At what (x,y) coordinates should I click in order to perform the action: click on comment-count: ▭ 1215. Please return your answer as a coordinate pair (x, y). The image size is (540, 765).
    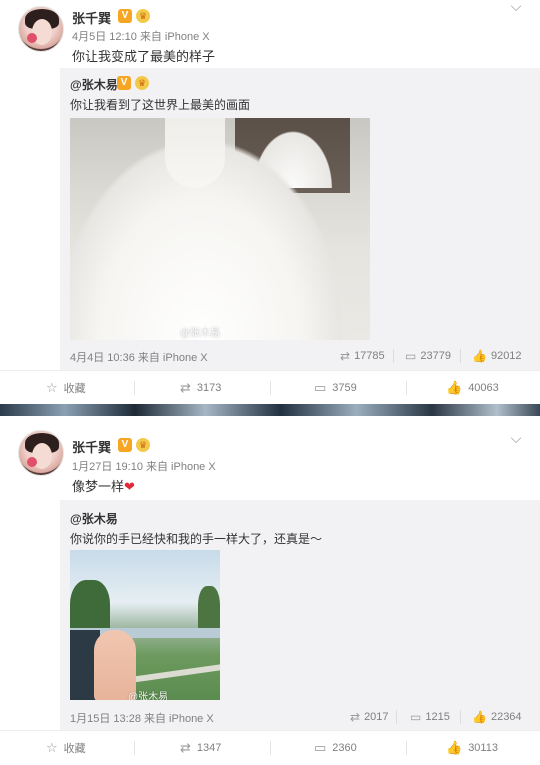
    Looking at the image, I should click on (430, 717).